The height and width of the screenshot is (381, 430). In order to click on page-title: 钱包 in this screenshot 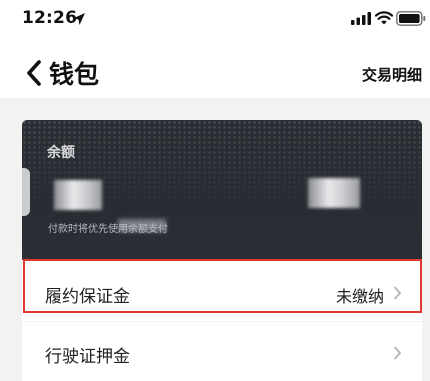, I will do `click(74, 74)`.